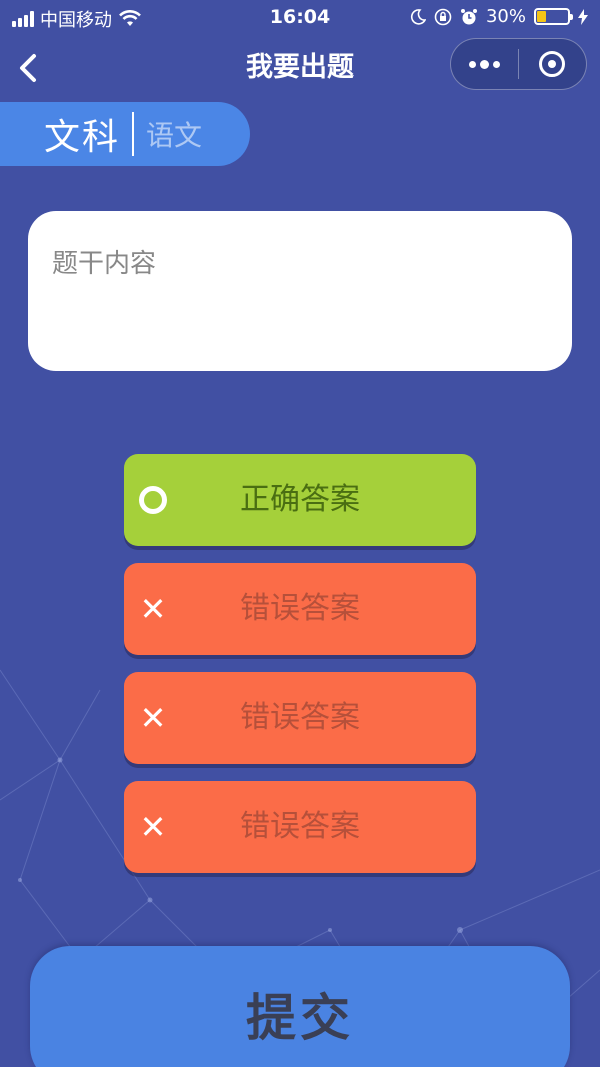 The width and height of the screenshot is (600, 1067). I want to click on submit-button: 提交, so click(300, 1006).